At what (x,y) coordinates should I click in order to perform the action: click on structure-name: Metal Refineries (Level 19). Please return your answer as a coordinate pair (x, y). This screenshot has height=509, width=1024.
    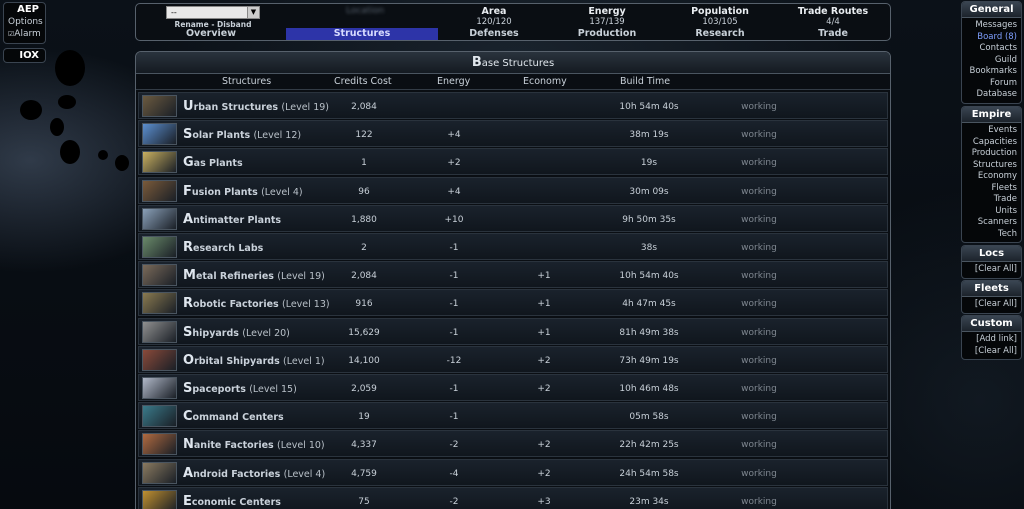
    Looking at the image, I should click on (254, 275).